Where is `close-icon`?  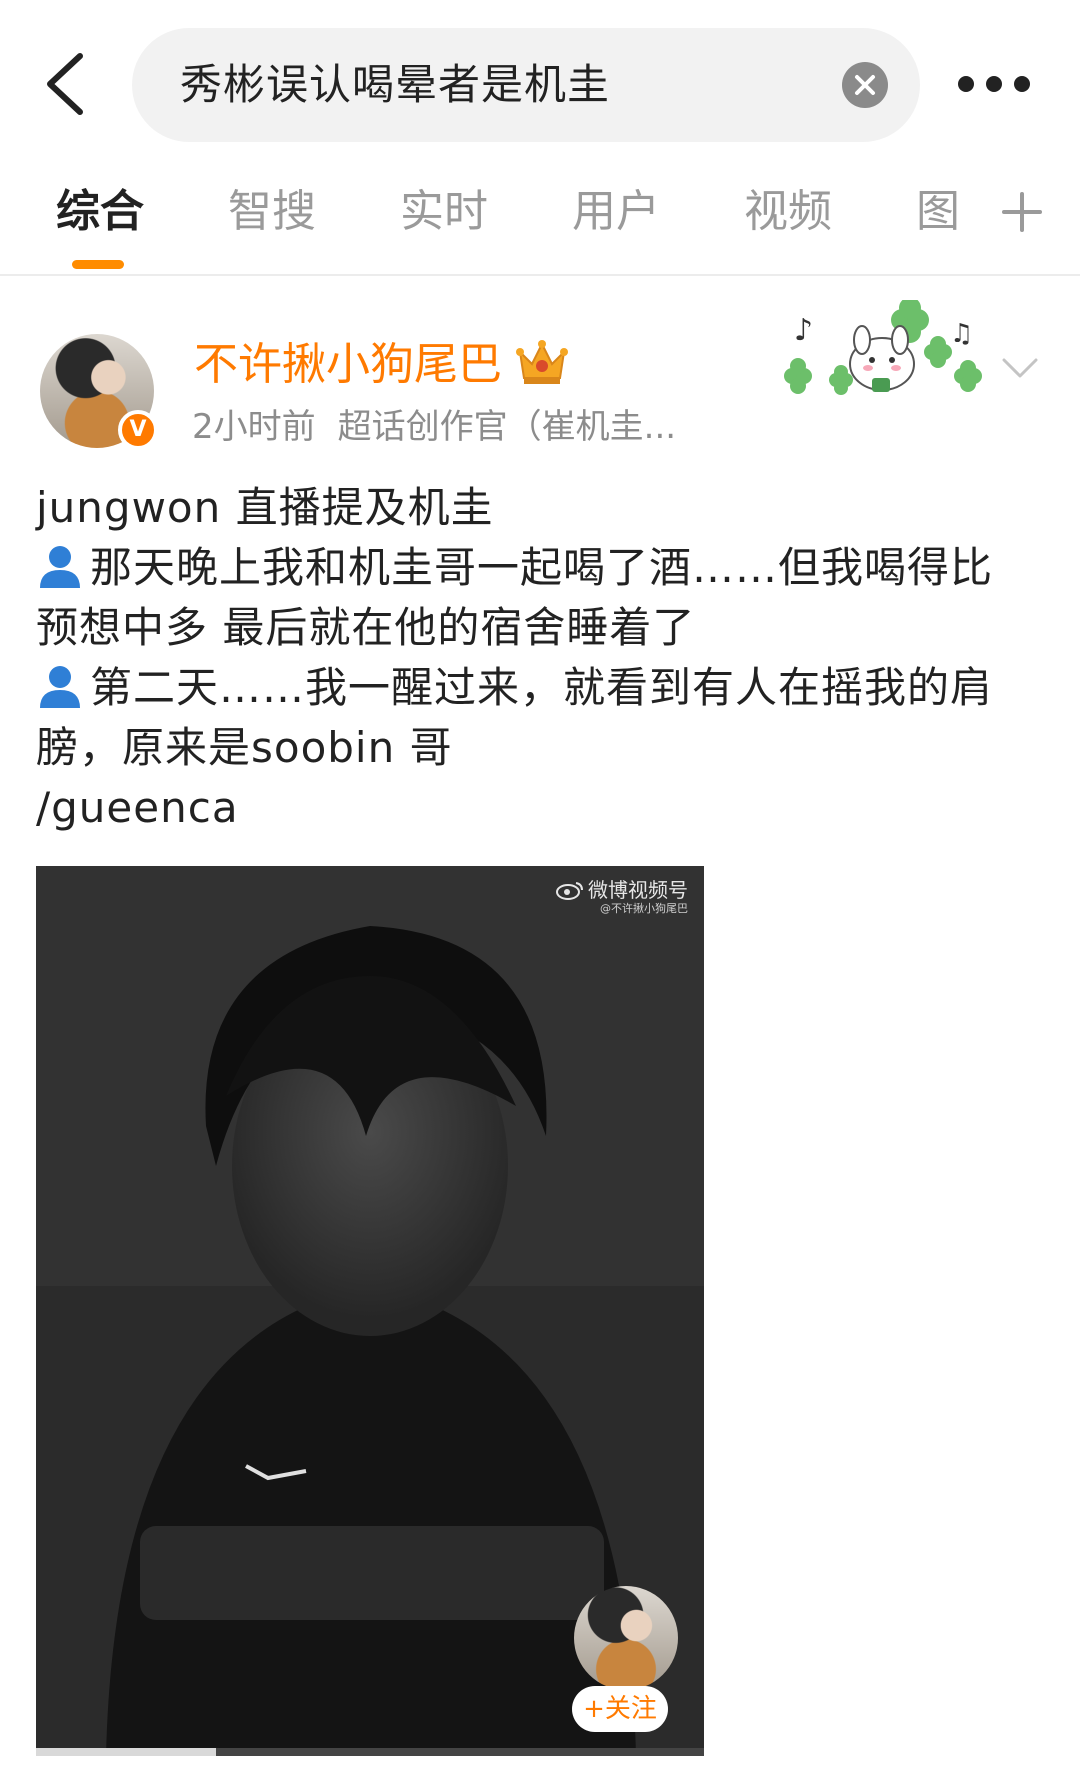 close-icon is located at coordinates (865, 85).